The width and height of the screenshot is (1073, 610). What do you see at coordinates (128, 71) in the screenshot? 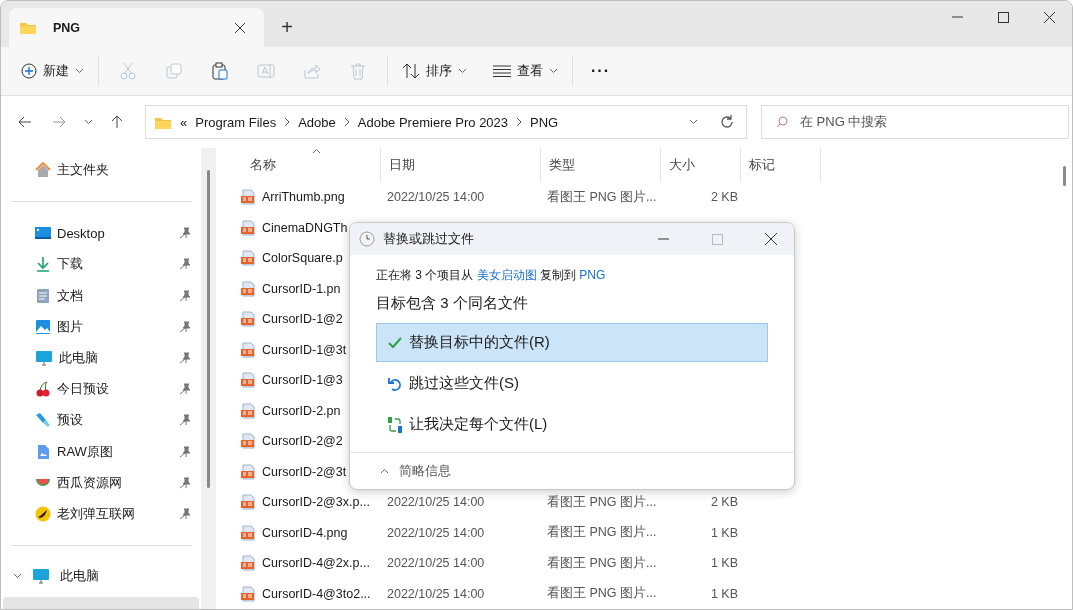
I see `scissors-icon` at bounding box center [128, 71].